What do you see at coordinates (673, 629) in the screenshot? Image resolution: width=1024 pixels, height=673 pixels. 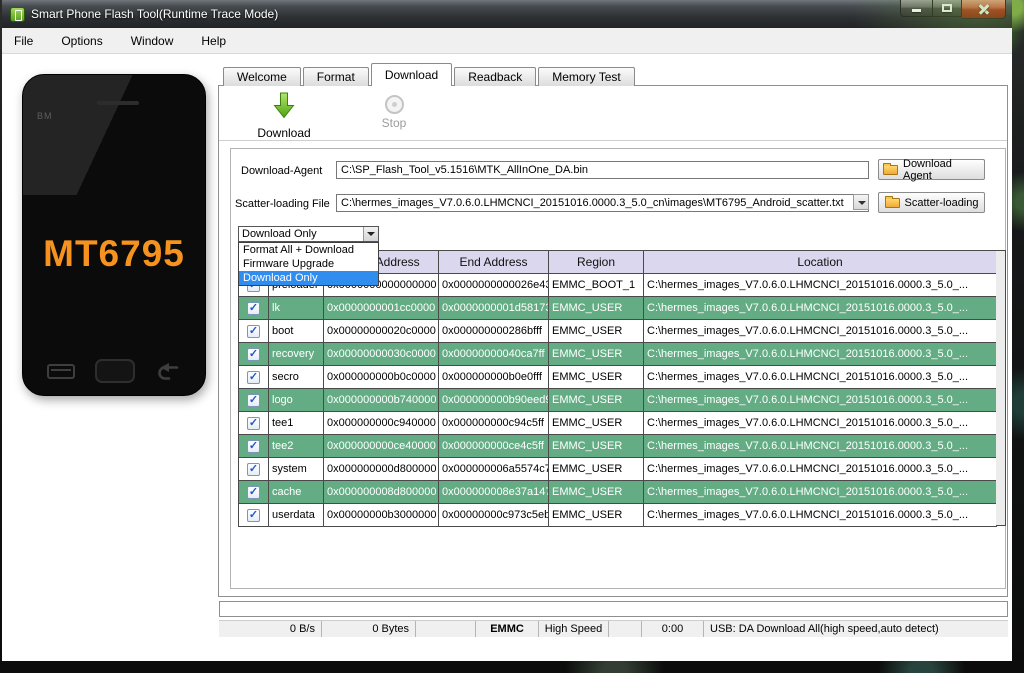 I see `status-time: 0:00` at bounding box center [673, 629].